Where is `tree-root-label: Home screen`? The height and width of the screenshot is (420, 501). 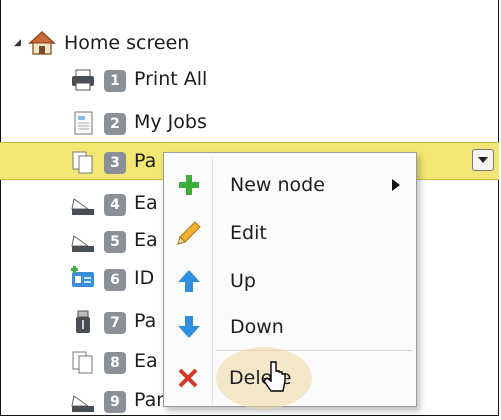
tree-root-label: Home screen is located at coordinates (127, 43).